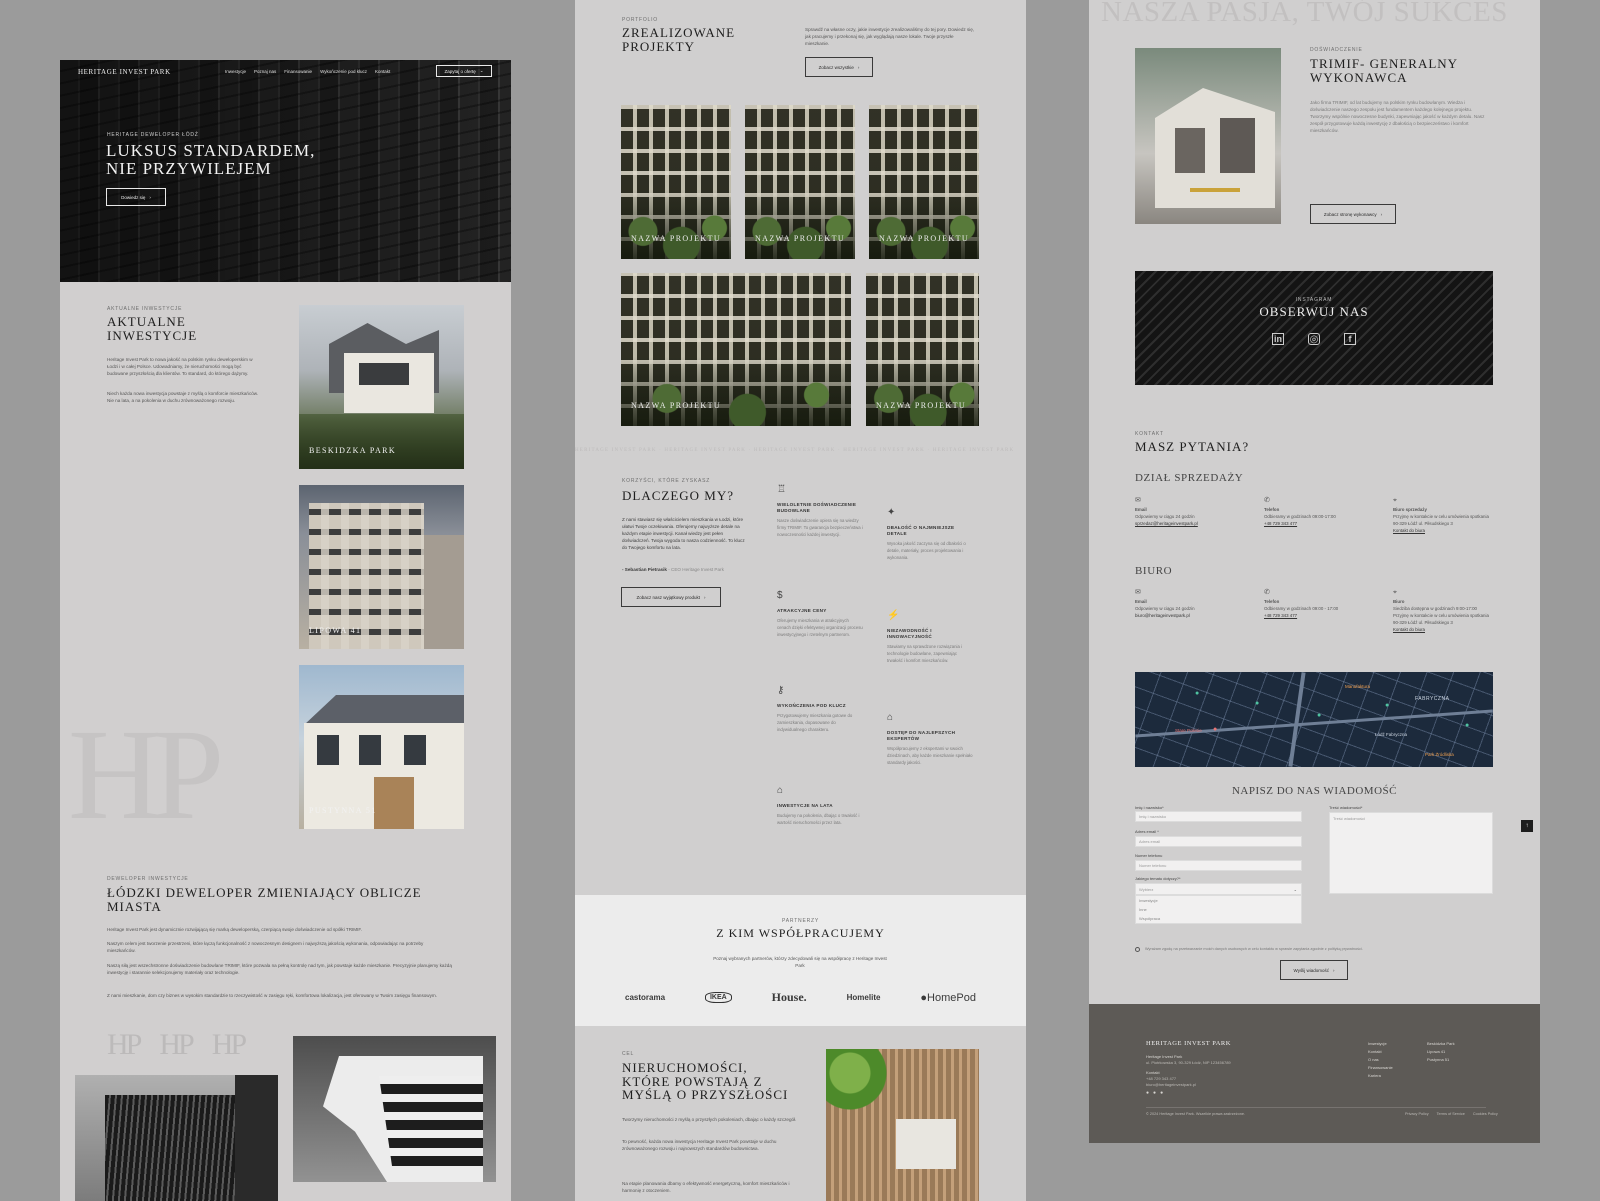  I want to click on cookies-link: Cookies Policy, so click(1485, 1114).